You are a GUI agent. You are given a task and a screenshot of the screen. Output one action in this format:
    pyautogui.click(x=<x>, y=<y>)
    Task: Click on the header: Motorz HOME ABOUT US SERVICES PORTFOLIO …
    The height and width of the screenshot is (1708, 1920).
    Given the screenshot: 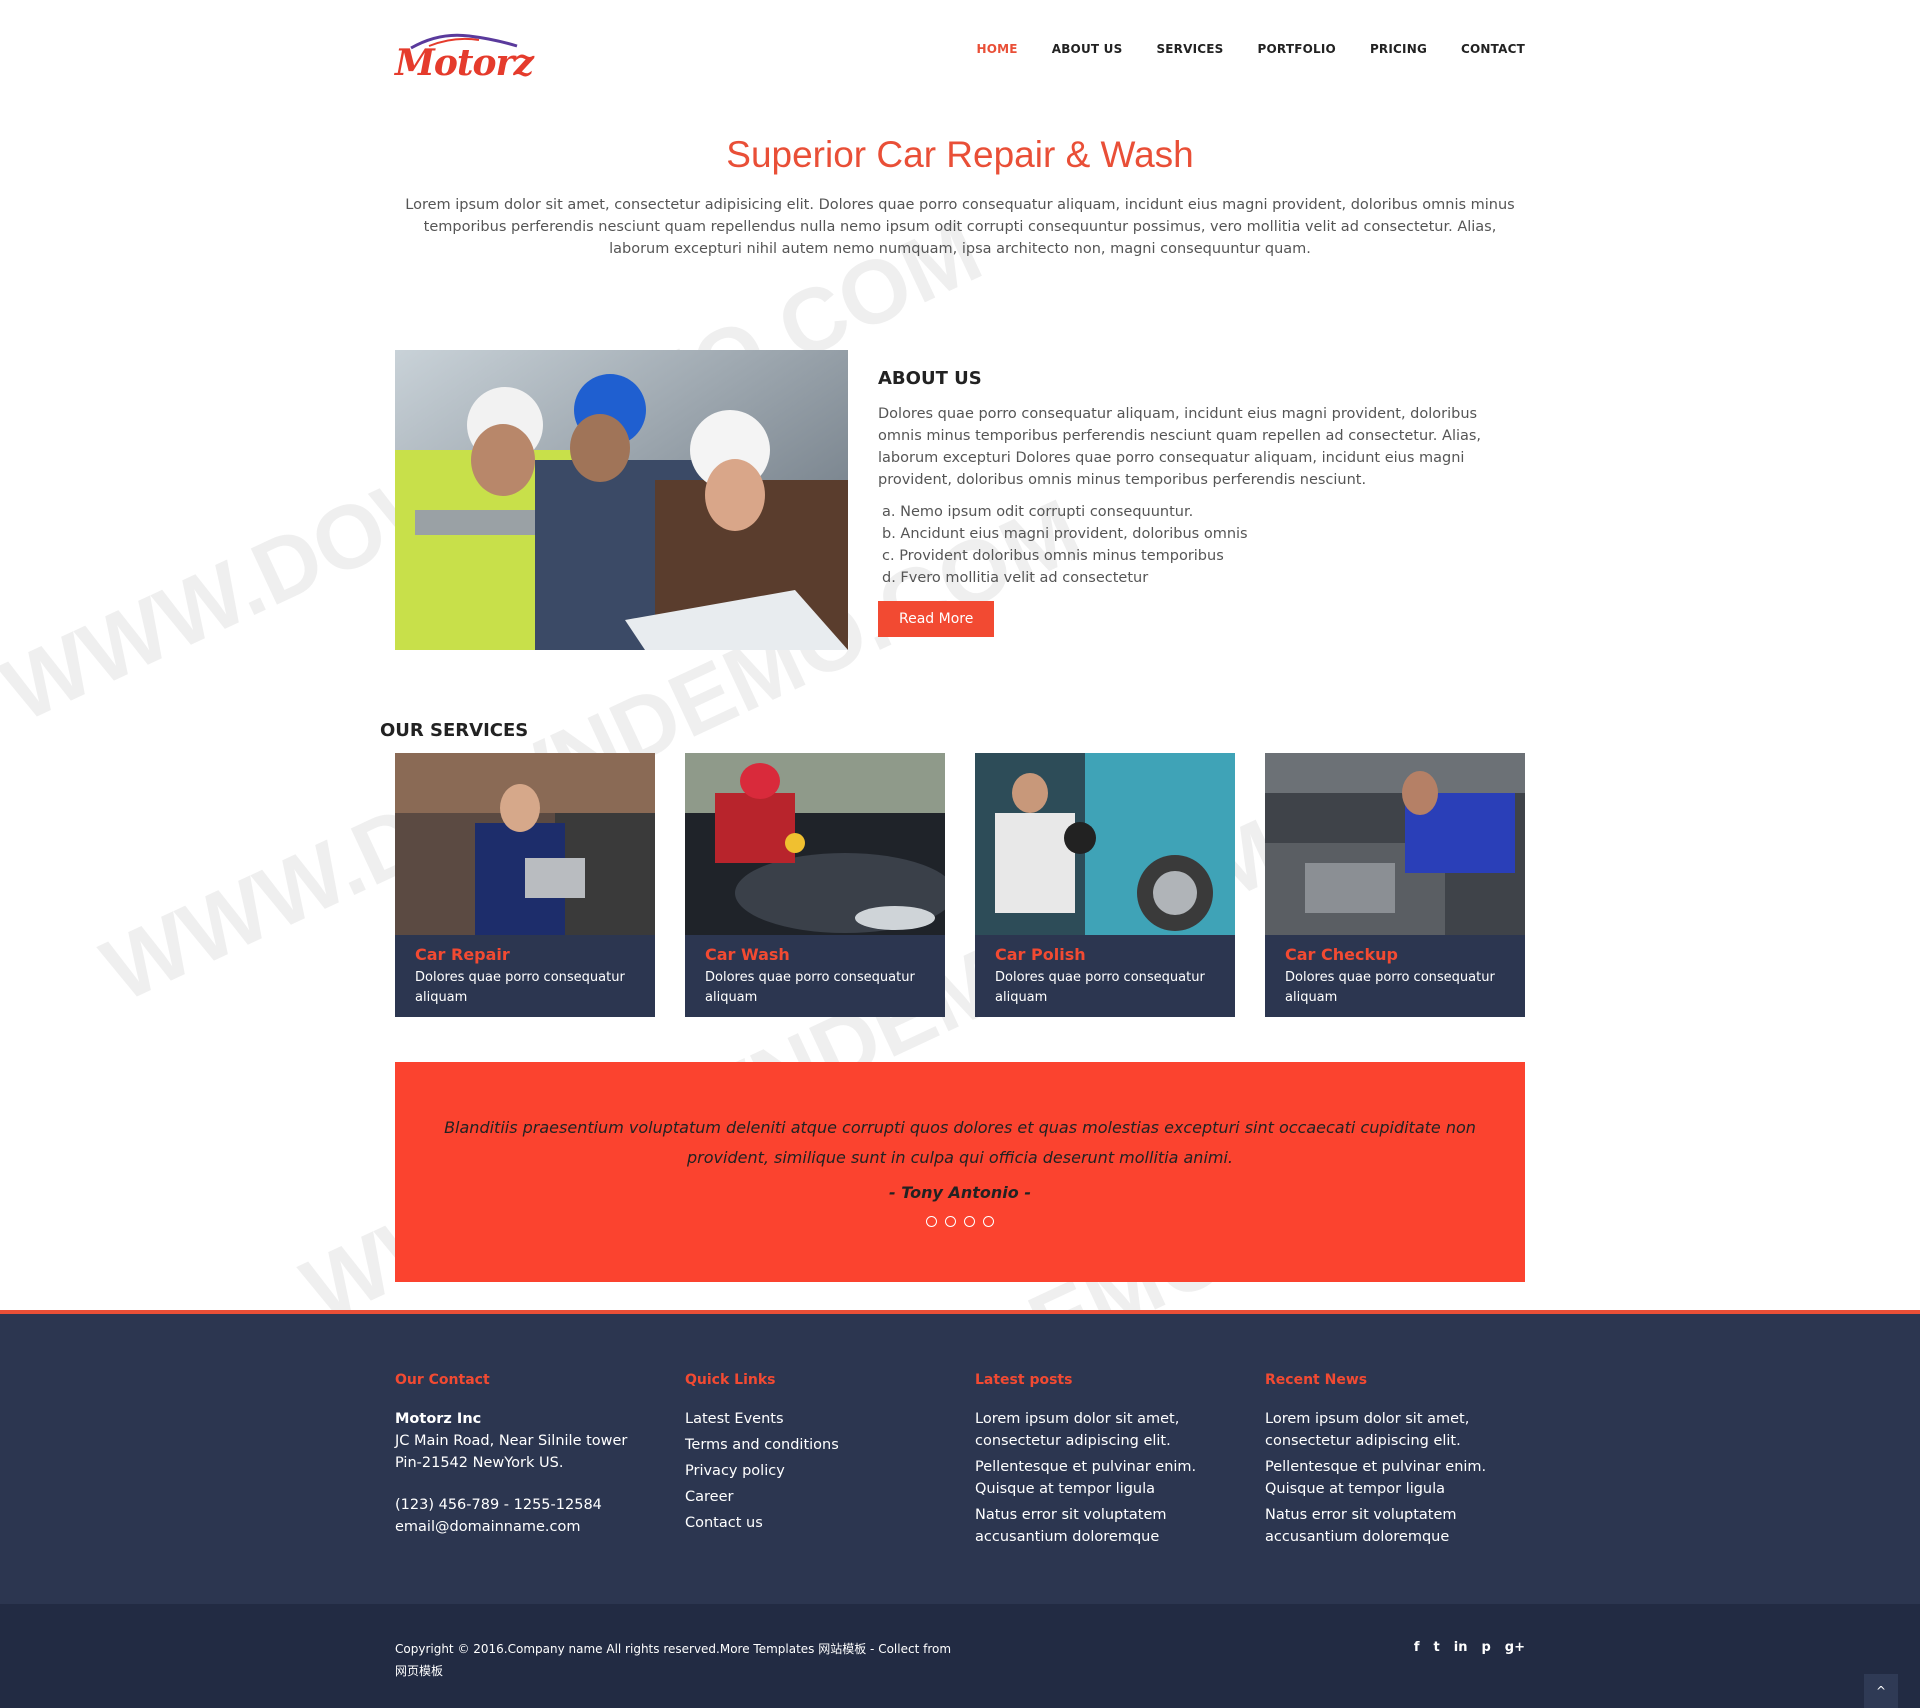 What is the action you would take?
    pyautogui.click(x=960, y=55)
    